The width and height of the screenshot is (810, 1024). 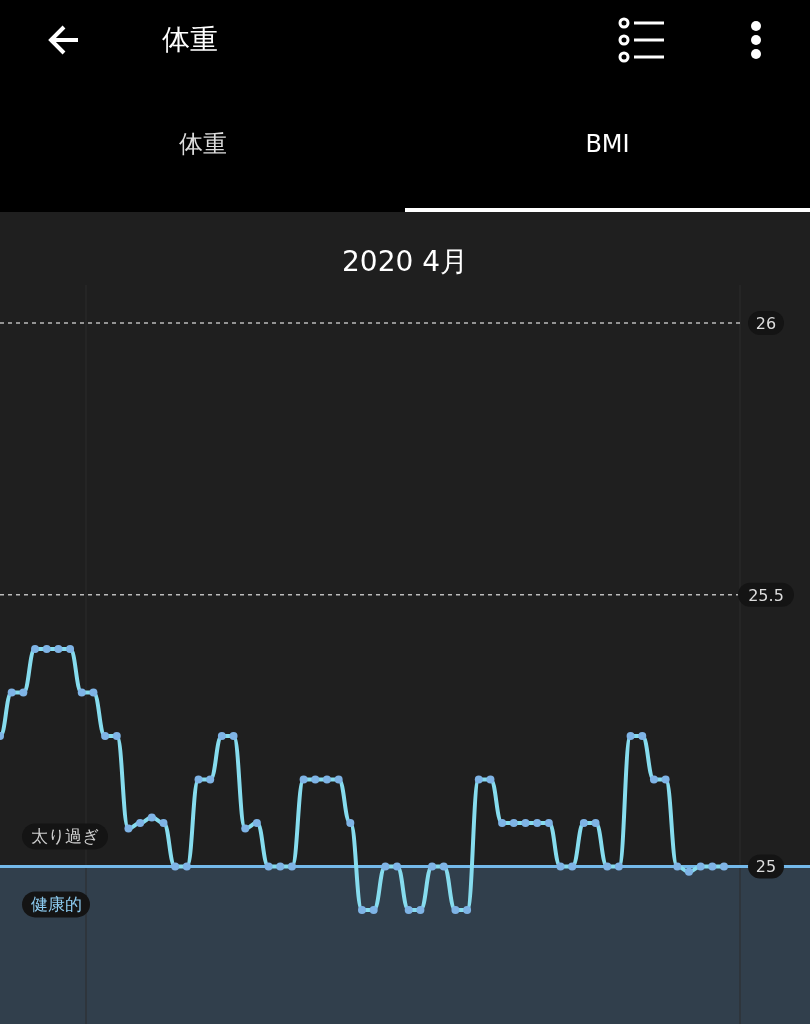 What do you see at coordinates (56, 904) in the screenshot?
I see `zone-label: 健康的` at bounding box center [56, 904].